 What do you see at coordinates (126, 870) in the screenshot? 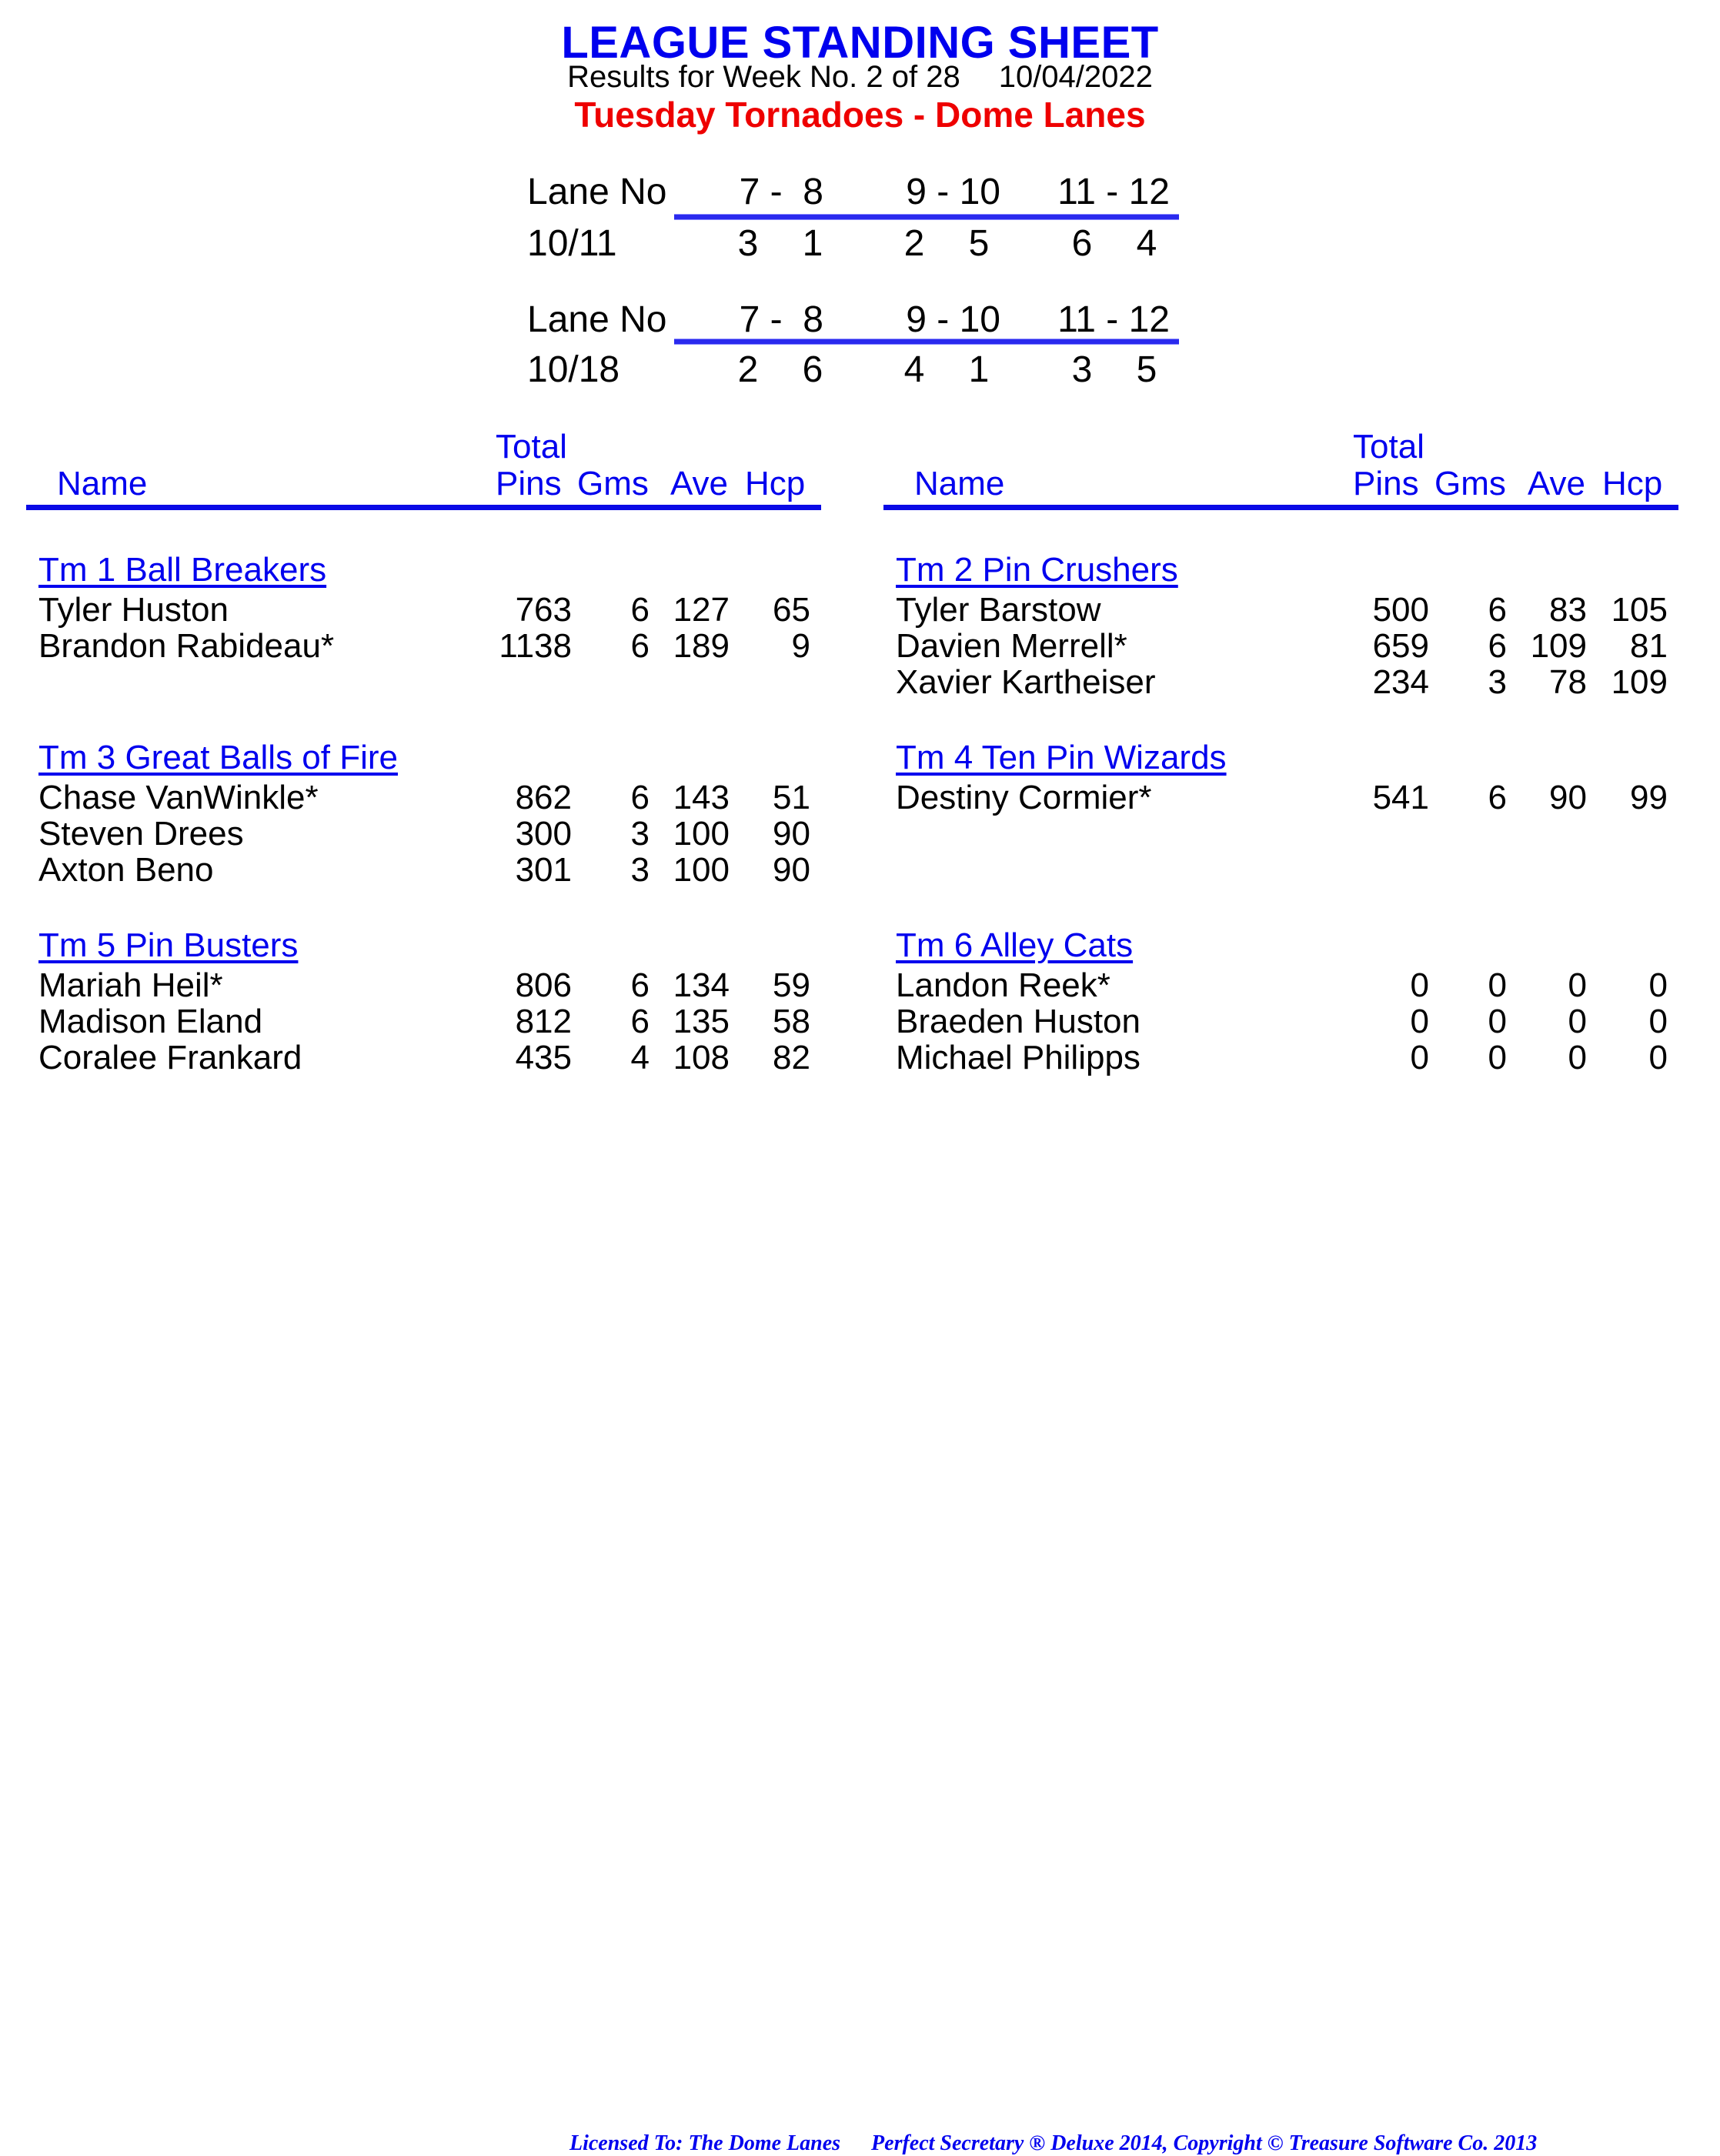
I see `player-name: Axton Beno` at bounding box center [126, 870].